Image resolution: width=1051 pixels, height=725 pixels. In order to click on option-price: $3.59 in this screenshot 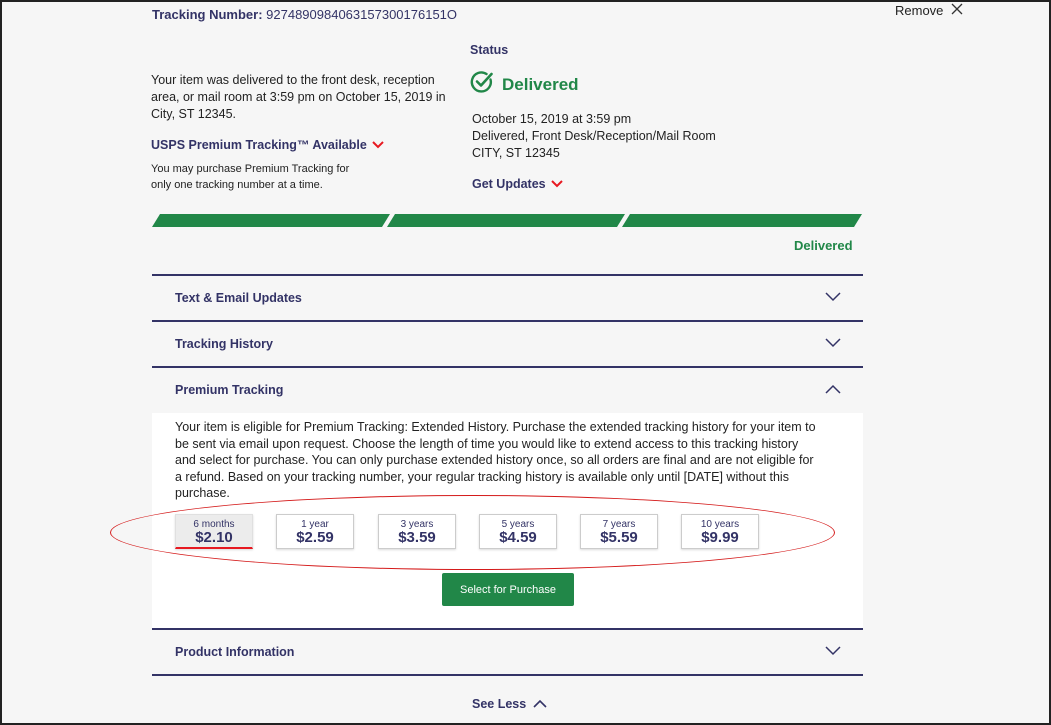, I will do `click(417, 537)`.